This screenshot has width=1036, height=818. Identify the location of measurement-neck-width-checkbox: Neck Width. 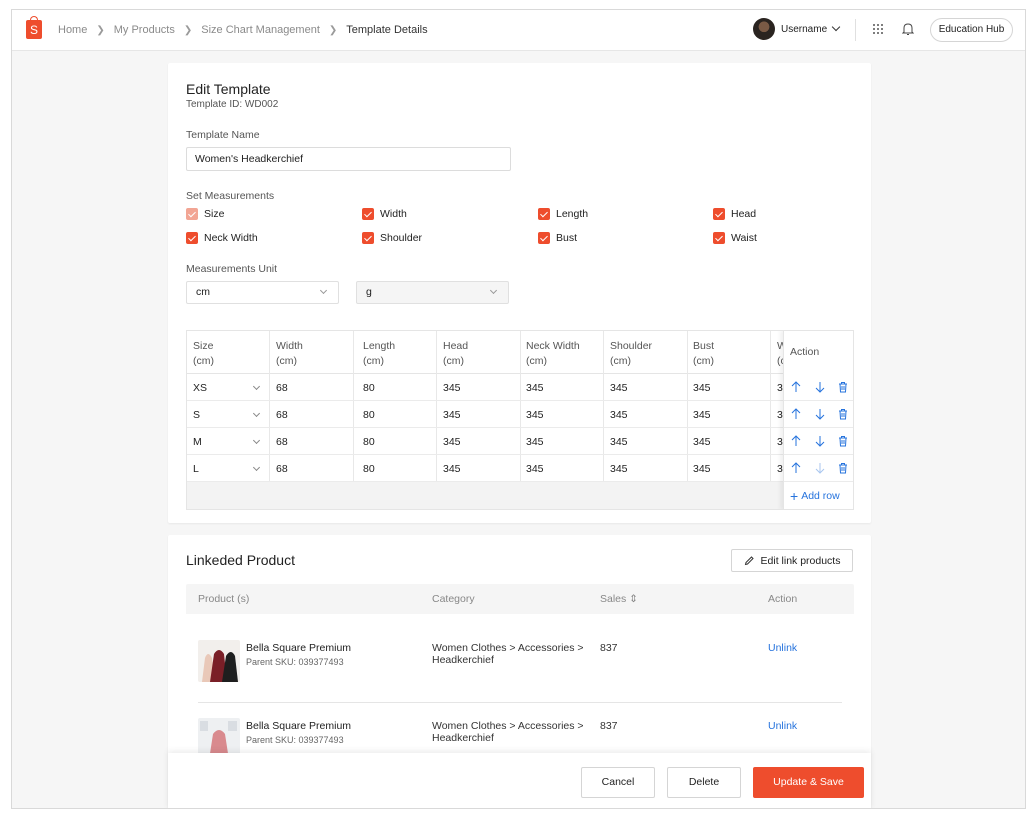
(222, 238).